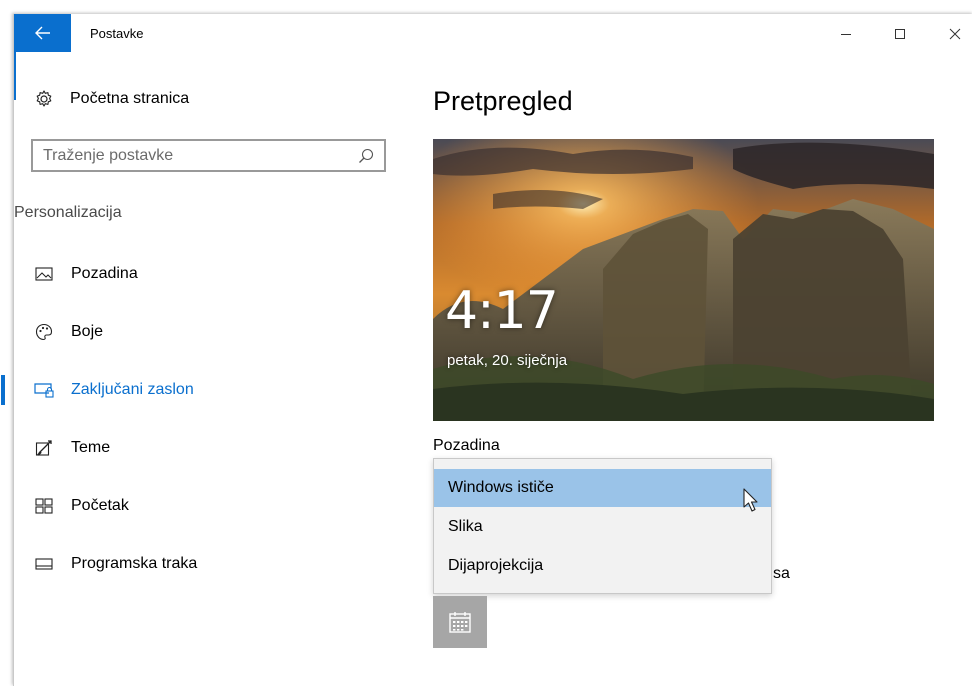 The width and height of the screenshot is (972, 686). I want to click on lock-screen-icon, so click(44, 390).